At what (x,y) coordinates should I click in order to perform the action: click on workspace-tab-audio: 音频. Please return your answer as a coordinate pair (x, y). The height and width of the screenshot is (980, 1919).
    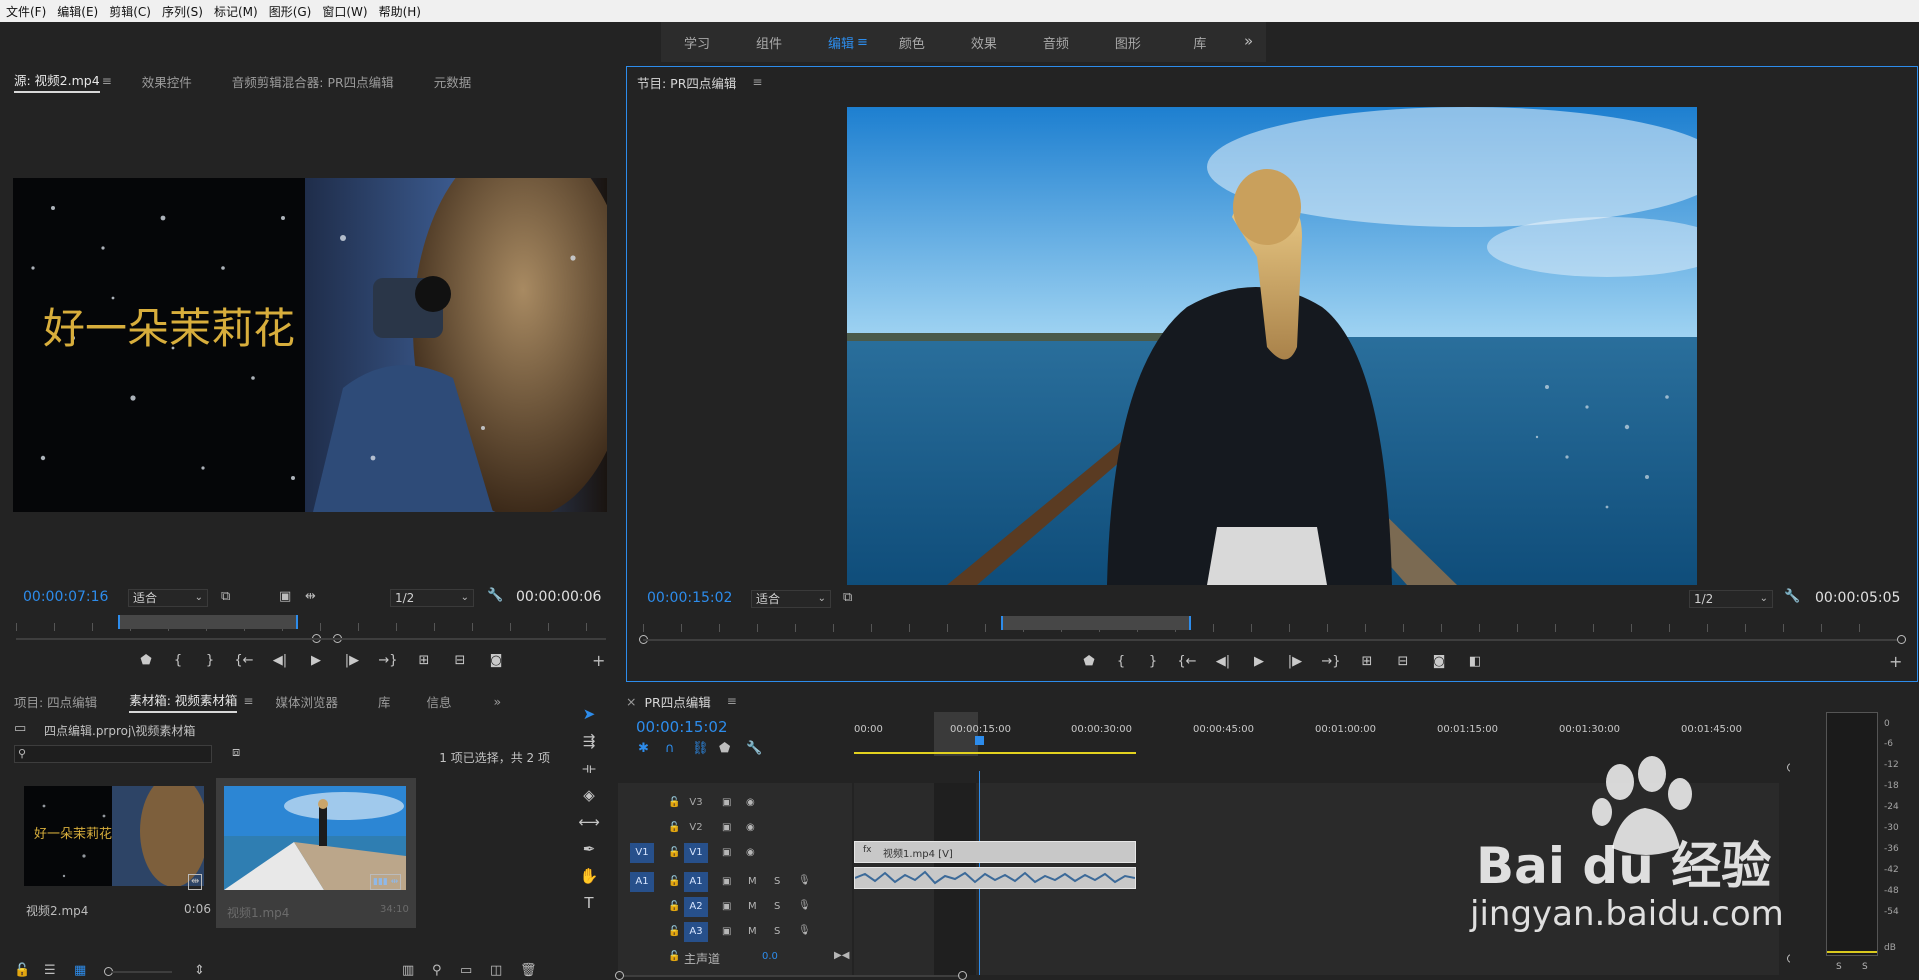
    Looking at the image, I should click on (1056, 42).